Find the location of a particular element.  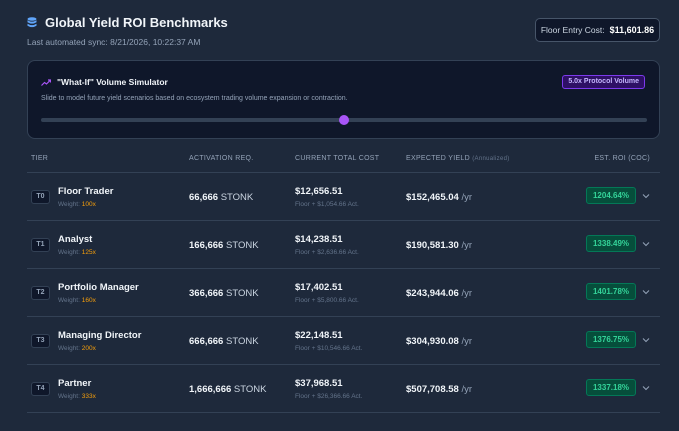

total-cost: $22,148.51 is located at coordinates (319, 335).